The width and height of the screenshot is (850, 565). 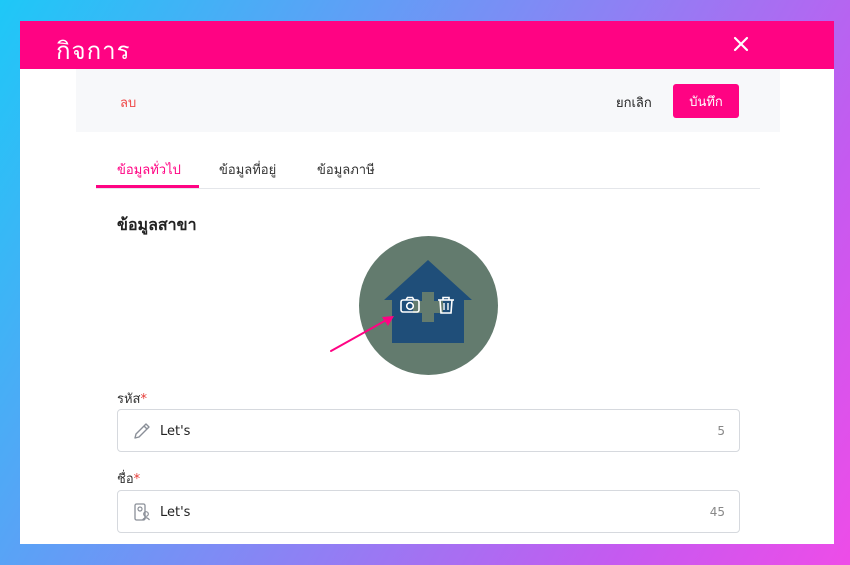 What do you see at coordinates (717, 512) in the screenshot?
I see `name-char-counter: 45` at bounding box center [717, 512].